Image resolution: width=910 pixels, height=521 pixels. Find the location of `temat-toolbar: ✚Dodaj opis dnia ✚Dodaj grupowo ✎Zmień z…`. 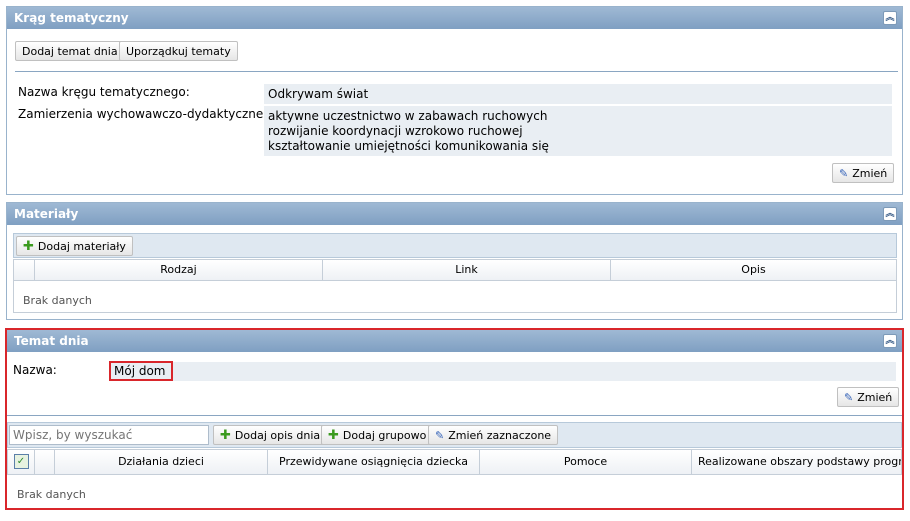

temat-toolbar: ✚Dodaj opis dnia ✚Dodaj grupowo ✎Zmień z… is located at coordinates (454, 435).